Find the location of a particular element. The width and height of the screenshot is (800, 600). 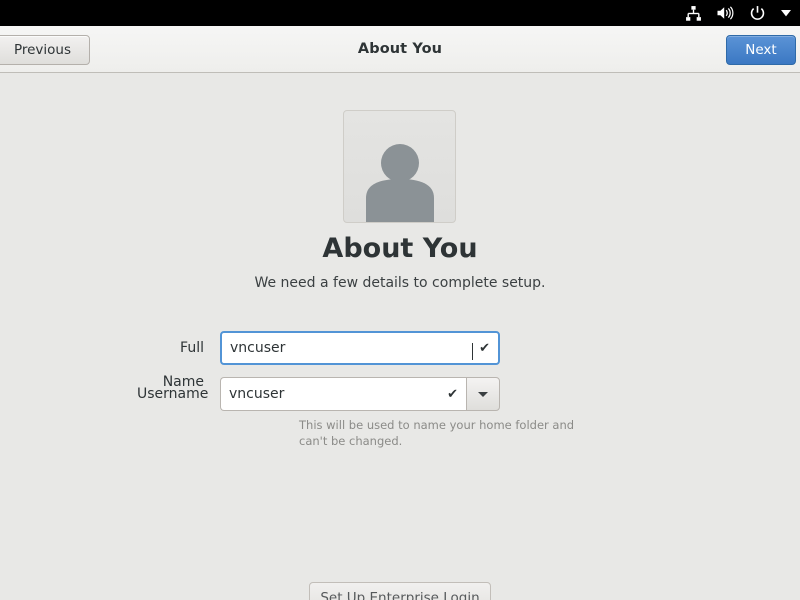

previous-button: Previous is located at coordinates (45, 50).